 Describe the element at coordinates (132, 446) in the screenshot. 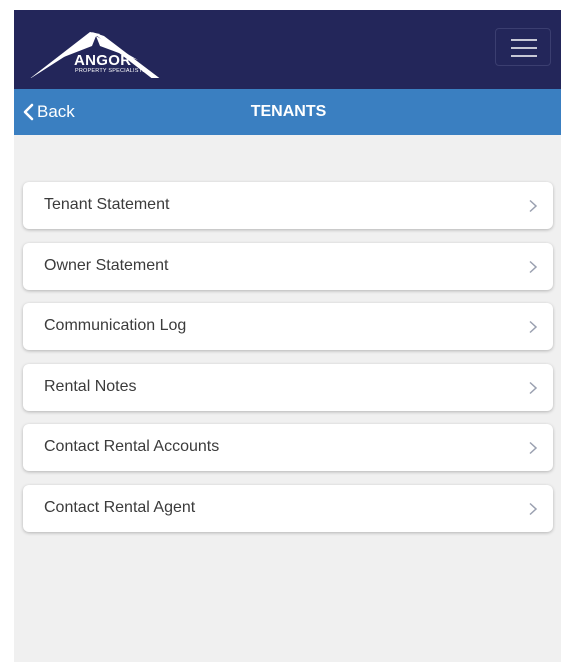

I see `menu-item-label: Contact Rental Accounts` at that location.